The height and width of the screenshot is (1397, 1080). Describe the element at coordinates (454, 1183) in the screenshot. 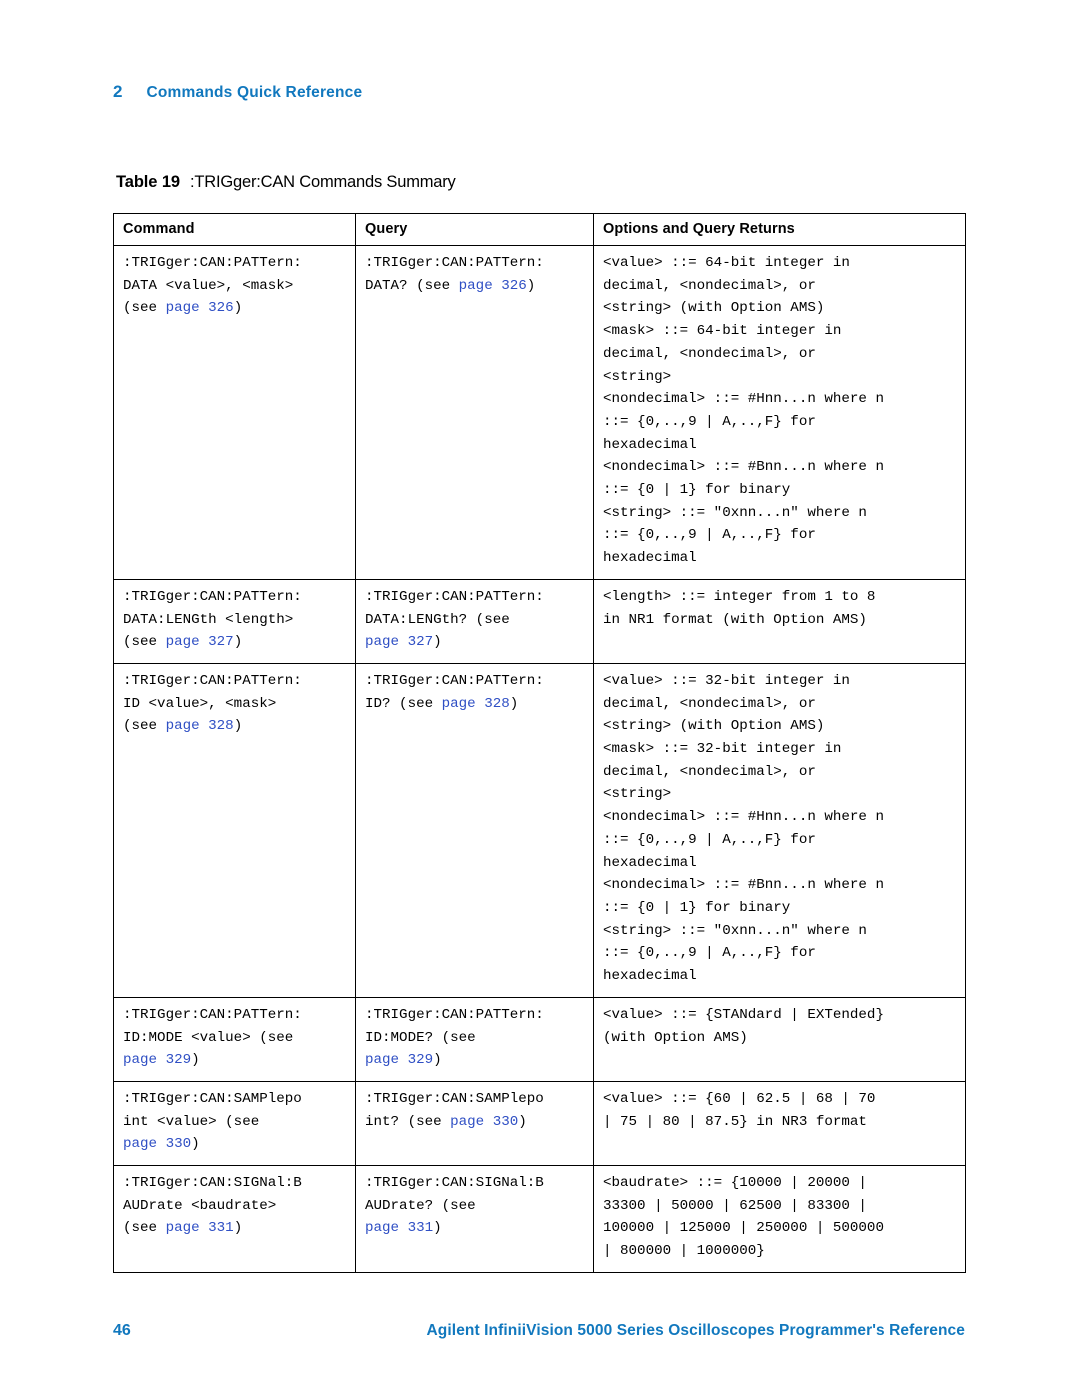

I see `cell-text: :TRIGger:CAN:SIGNal:B` at that location.